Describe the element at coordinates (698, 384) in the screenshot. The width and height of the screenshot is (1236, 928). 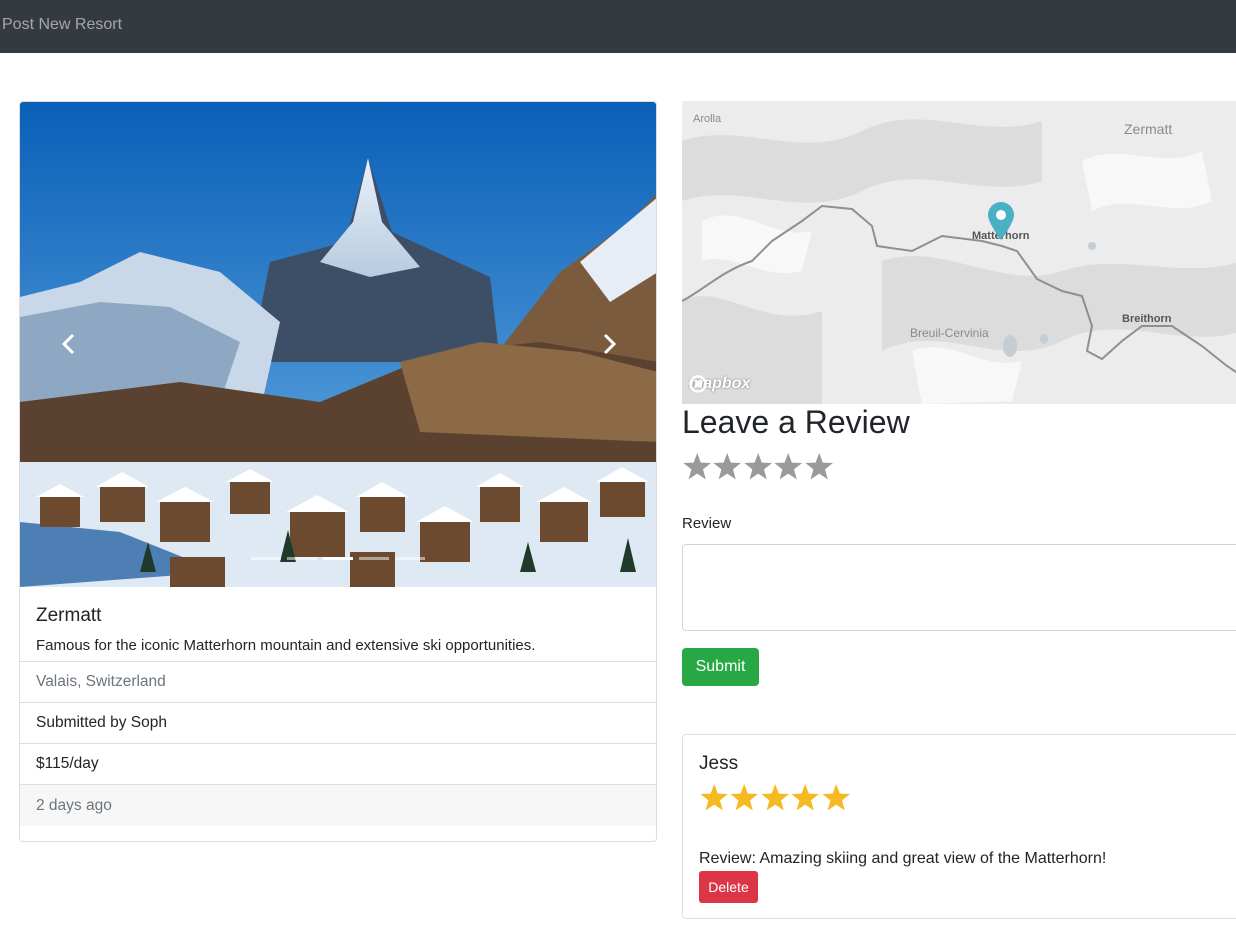
I see `mapbox-logo-icon` at that location.